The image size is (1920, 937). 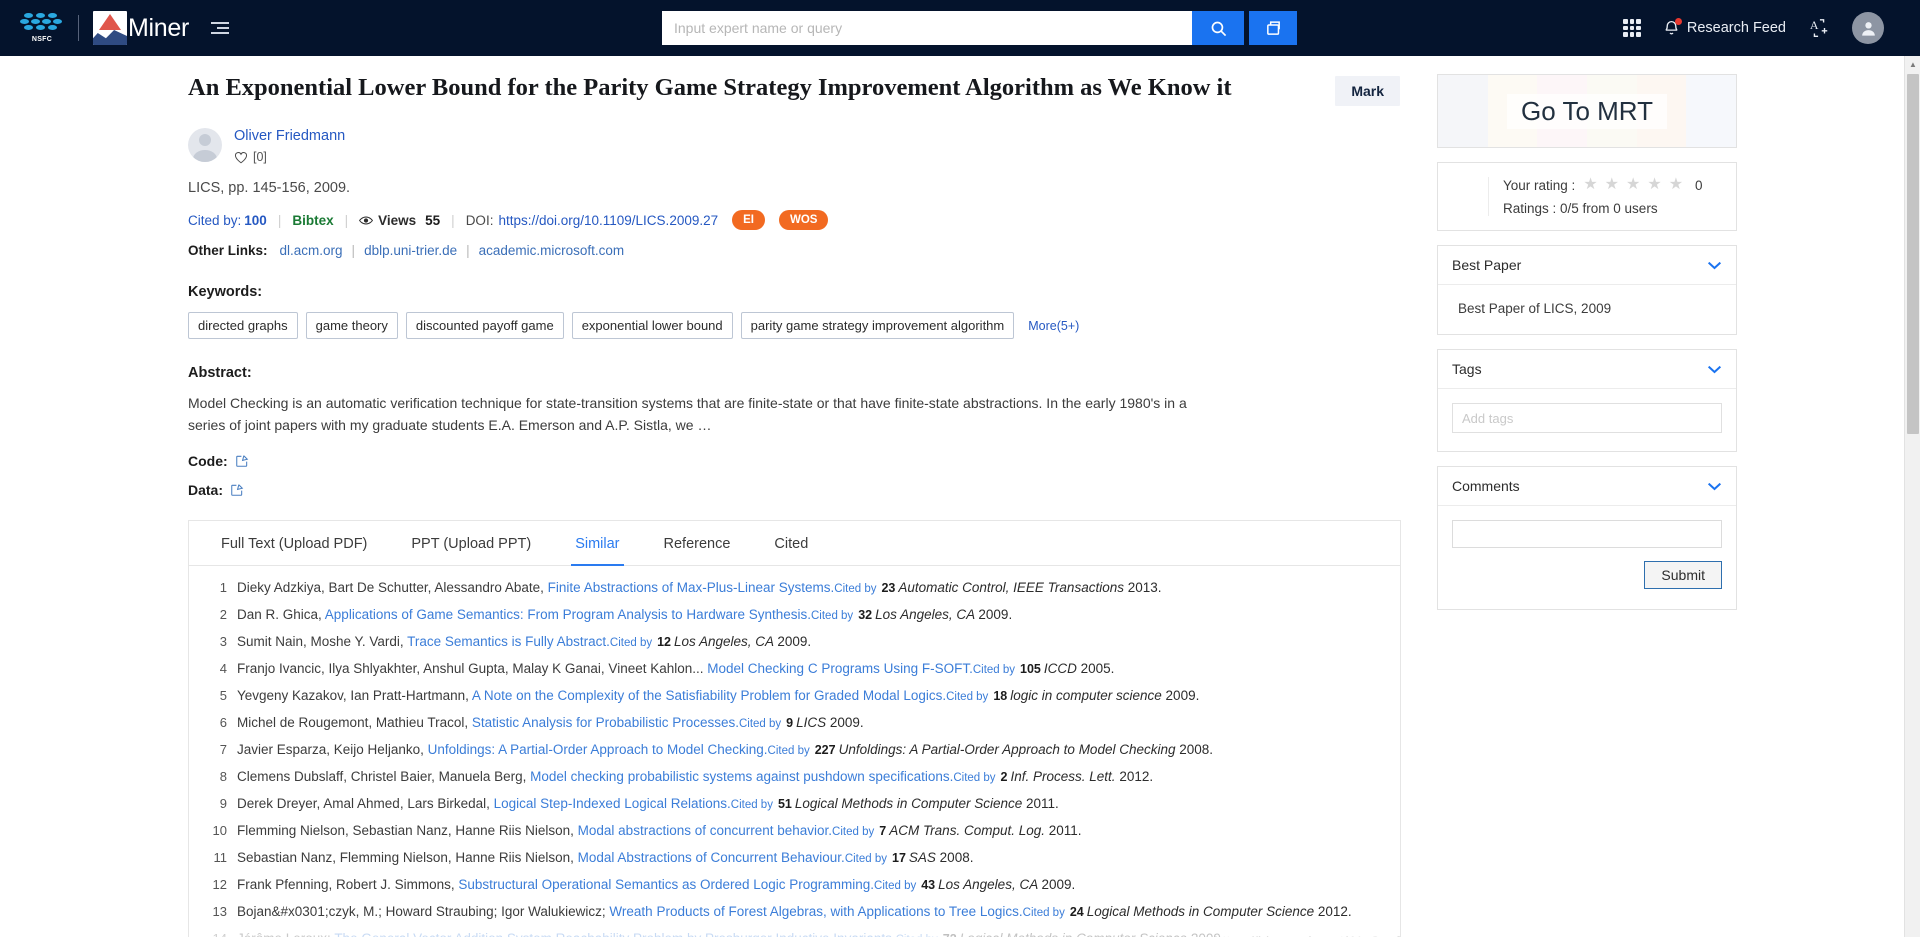 What do you see at coordinates (840, 668) in the screenshot?
I see `list-item-title: Model Checking C Programs Using F-SOFT.` at bounding box center [840, 668].